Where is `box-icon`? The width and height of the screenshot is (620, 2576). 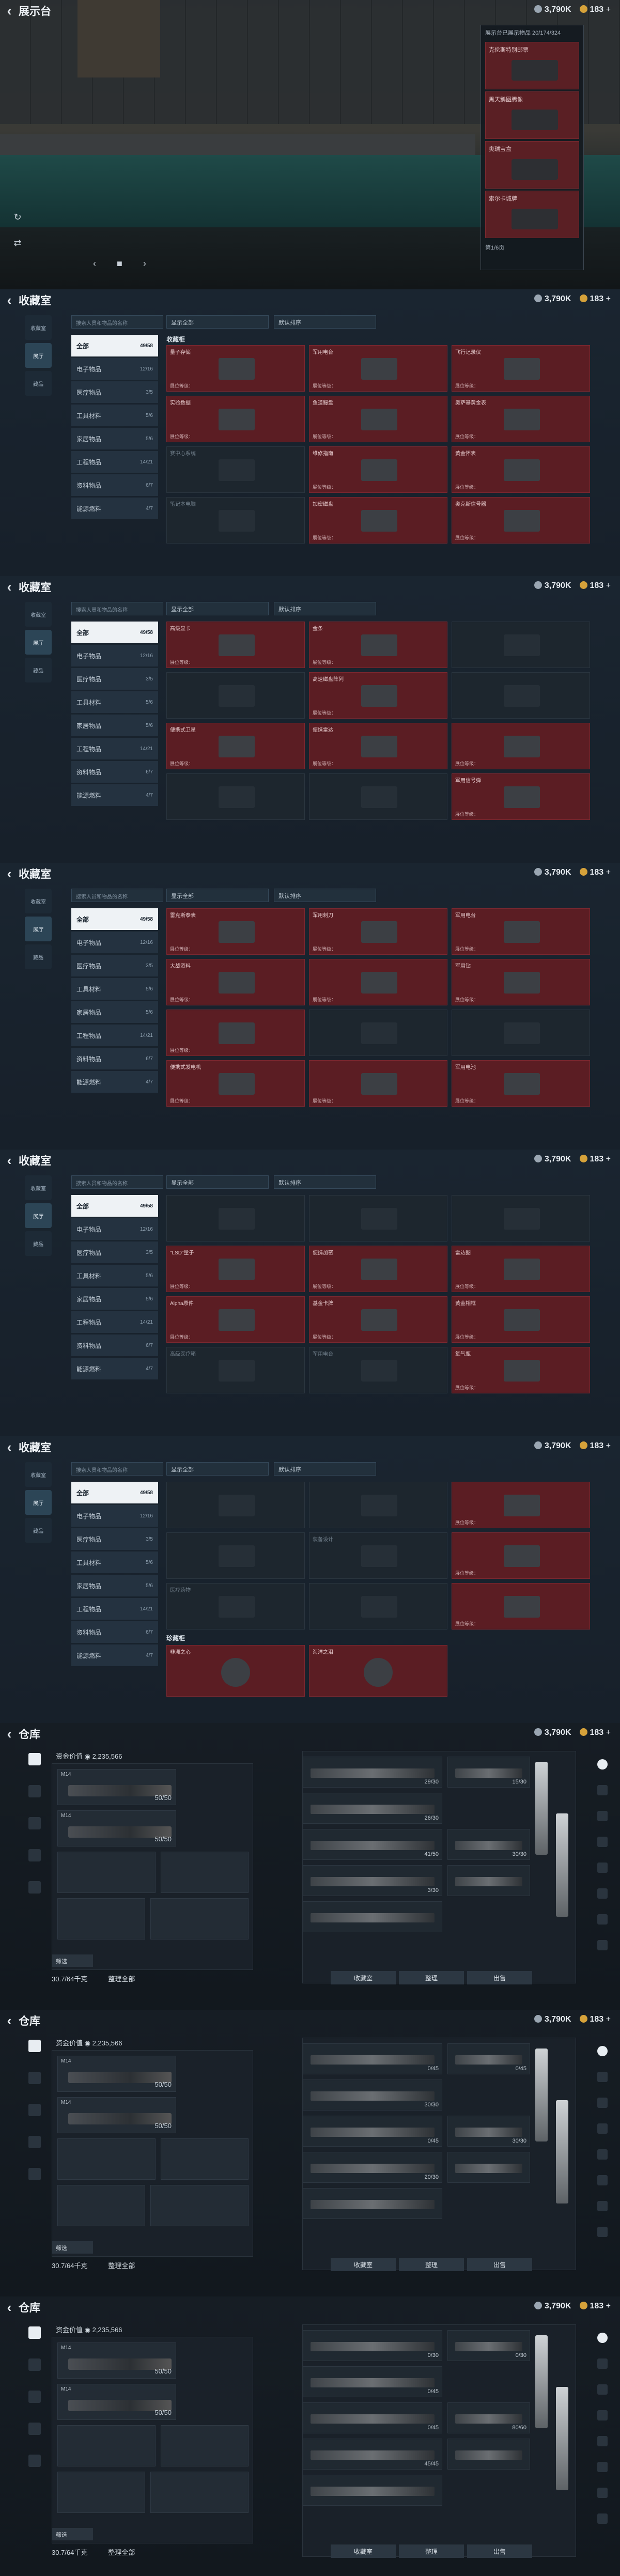 box-icon is located at coordinates (35, 1887).